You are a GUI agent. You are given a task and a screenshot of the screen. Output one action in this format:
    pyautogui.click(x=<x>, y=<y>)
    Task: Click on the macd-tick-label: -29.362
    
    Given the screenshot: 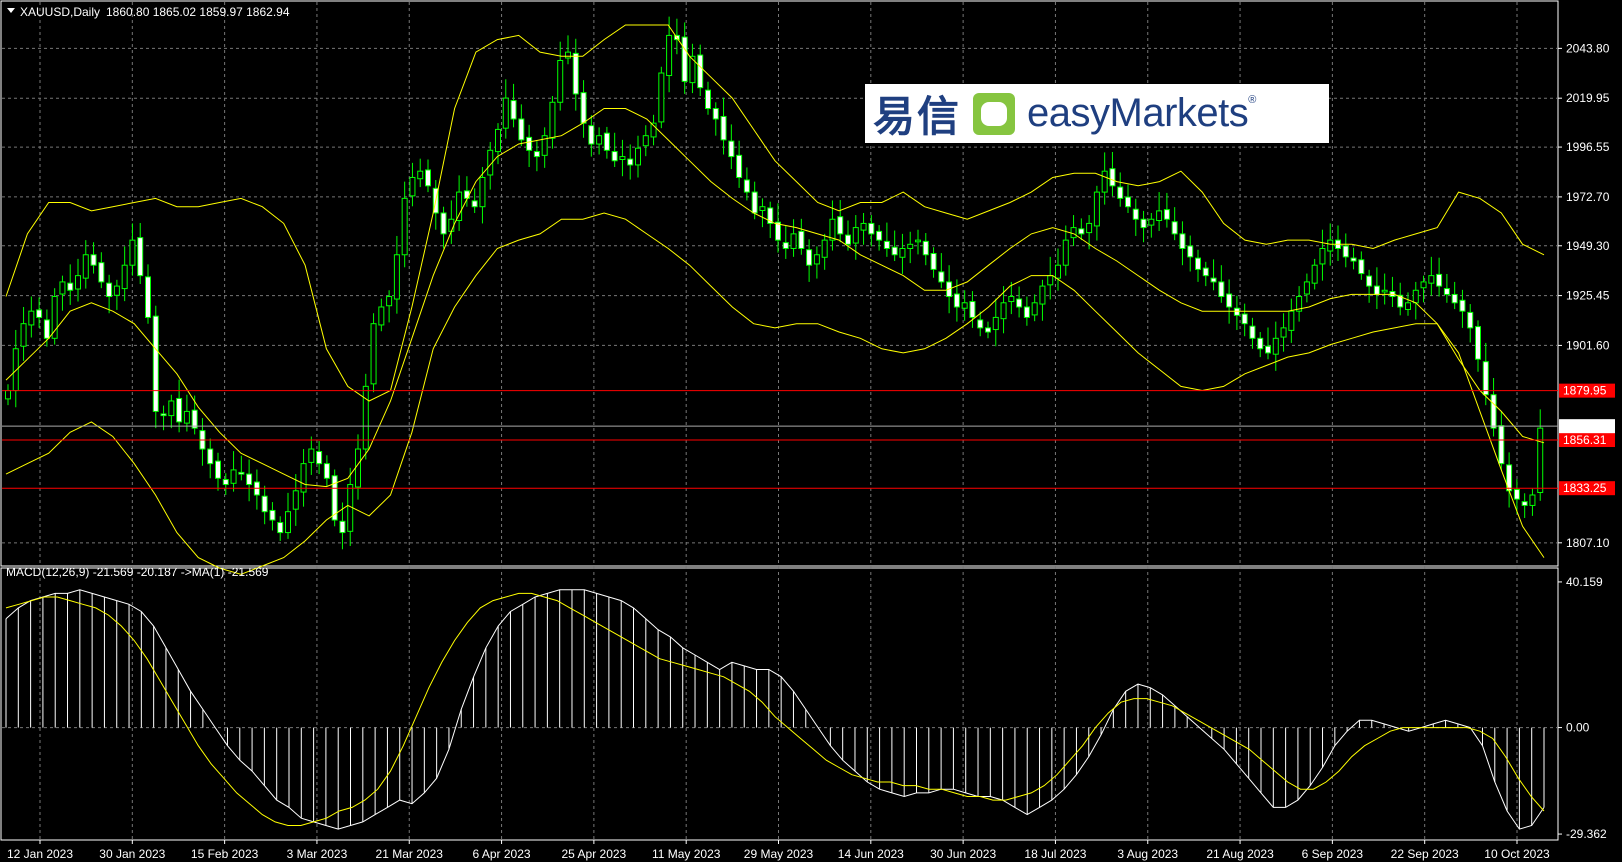 What is the action you would take?
    pyautogui.click(x=1586, y=834)
    